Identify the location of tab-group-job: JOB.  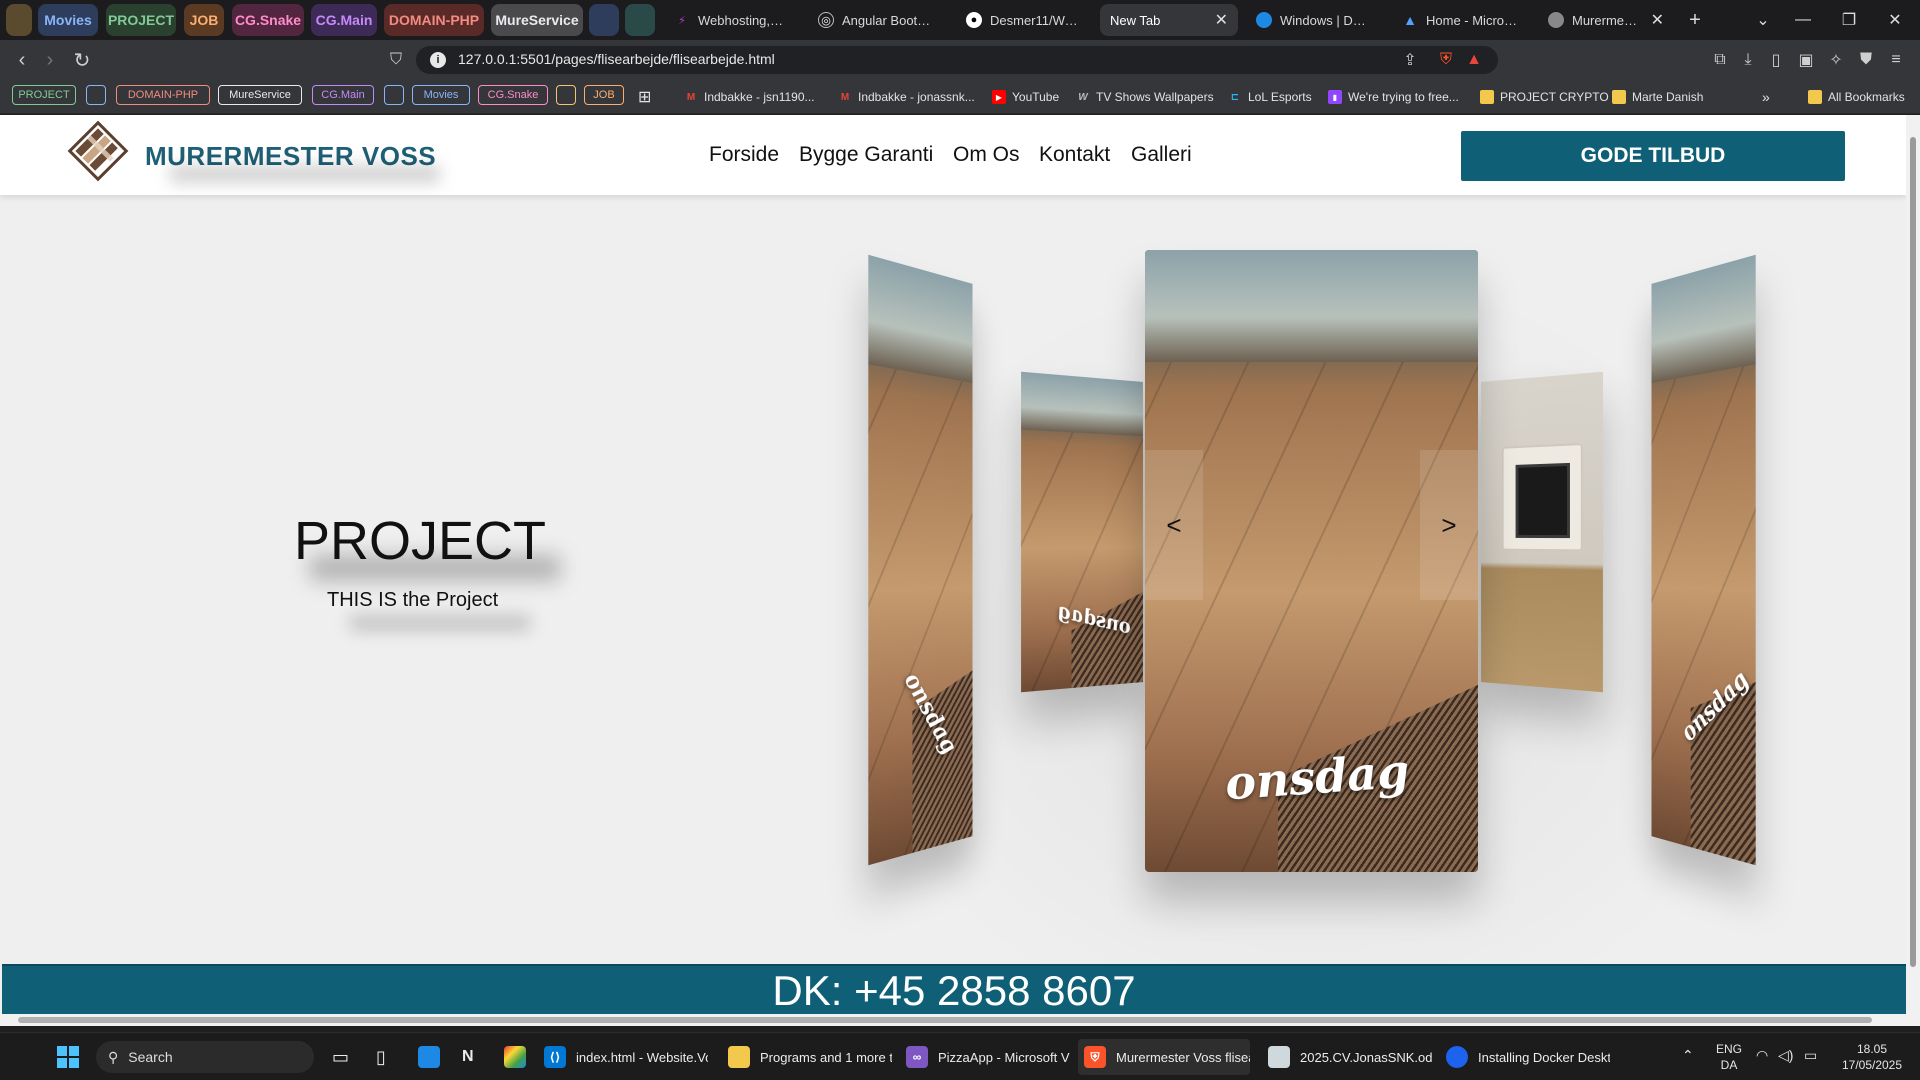
(204, 20).